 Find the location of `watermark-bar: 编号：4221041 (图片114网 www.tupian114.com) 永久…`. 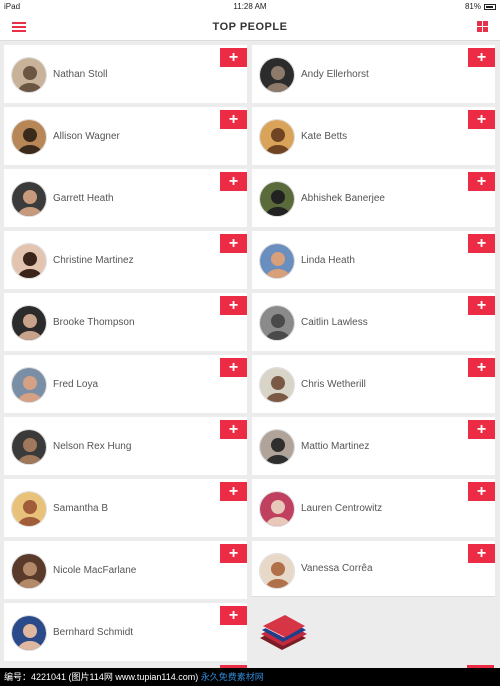

watermark-bar: 编号：4221041 (图片114网 www.tupian114.com) 永久… is located at coordinates (250, 677).